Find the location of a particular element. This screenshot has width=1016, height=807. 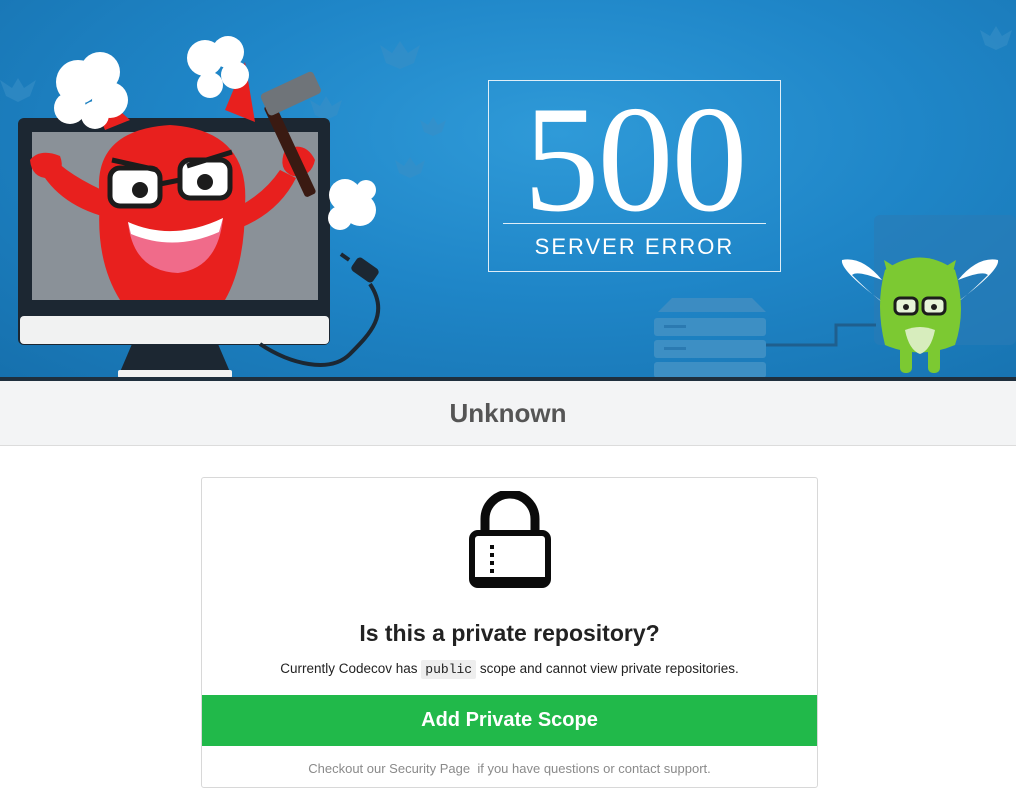

page-title: Unknown is located at coordinates (508, 412).